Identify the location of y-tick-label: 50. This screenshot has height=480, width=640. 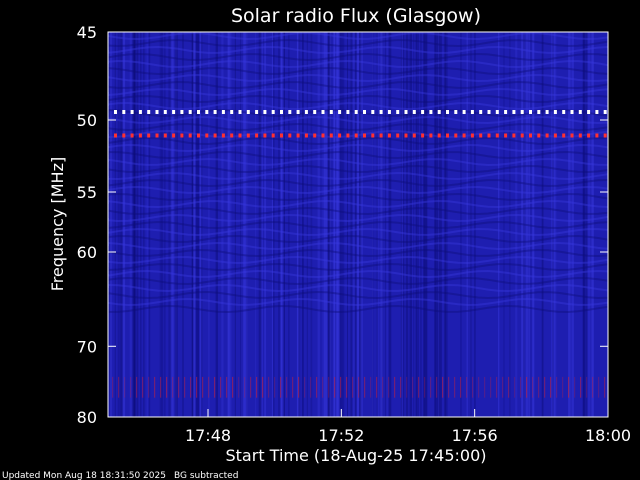
(87, 120).